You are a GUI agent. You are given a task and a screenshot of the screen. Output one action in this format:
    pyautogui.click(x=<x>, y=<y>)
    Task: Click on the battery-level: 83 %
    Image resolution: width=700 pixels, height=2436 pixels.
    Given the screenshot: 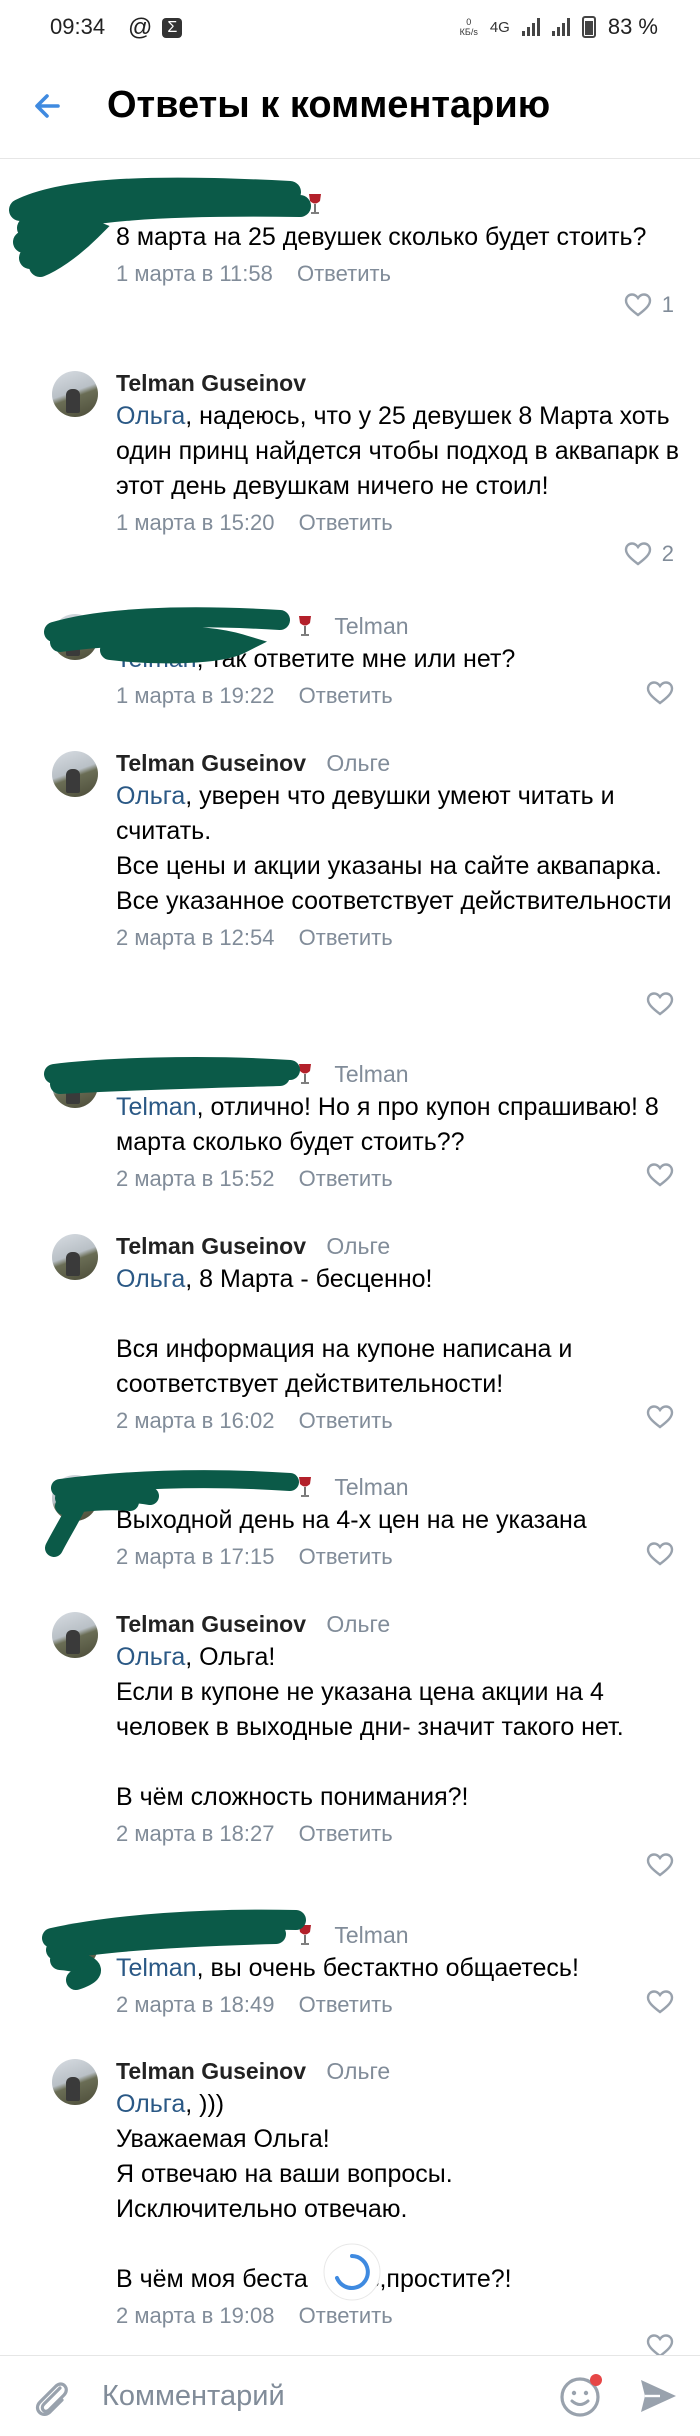 What is the action you would take?
    pyautogui.click(x=632, y=26)
    